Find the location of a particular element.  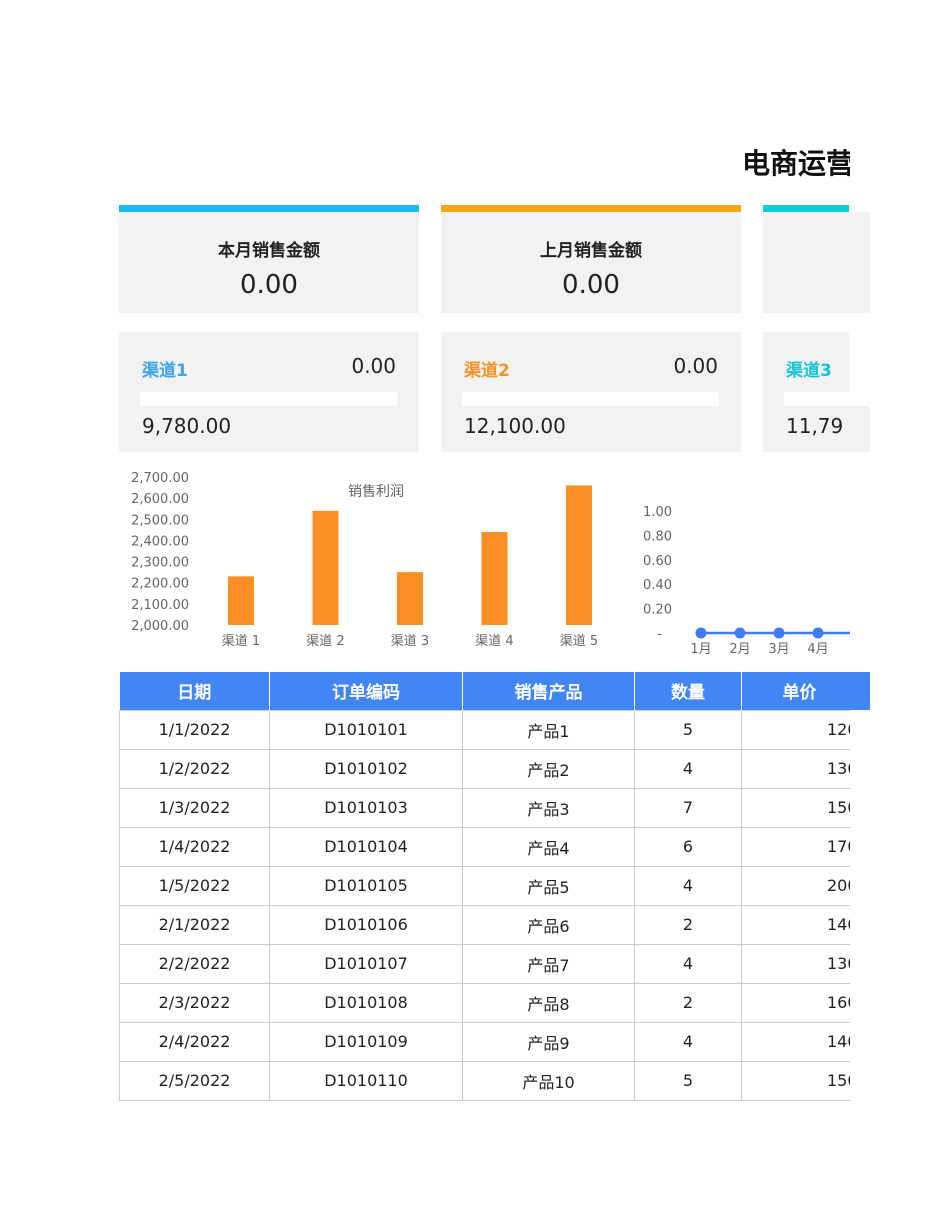

channel-name: 渠道1 is located at coordinates (165, 371).